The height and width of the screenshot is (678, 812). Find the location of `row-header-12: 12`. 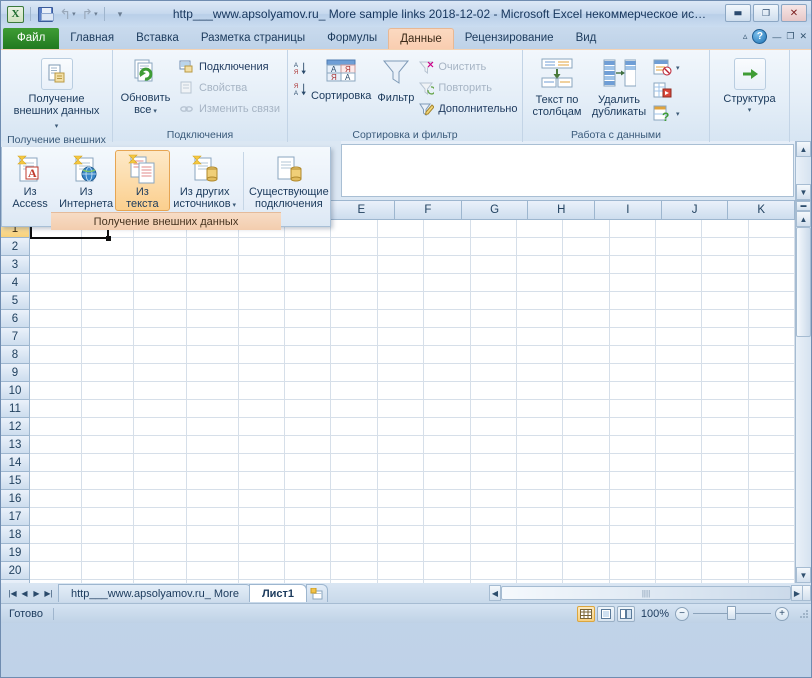

row-header-12: 12 is located at coordinates (15, 427).